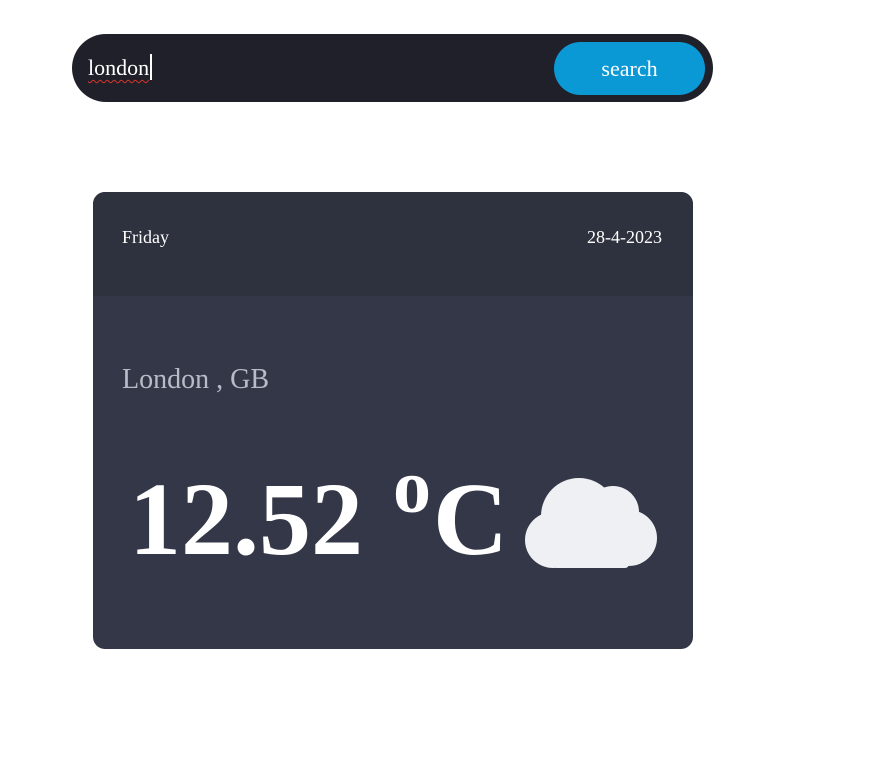 The height and width of the screenshot is (764, 877). Describe the element at coordinates (246, 519) in the screenshot. I see `temperature-value: 12.52` at that location.